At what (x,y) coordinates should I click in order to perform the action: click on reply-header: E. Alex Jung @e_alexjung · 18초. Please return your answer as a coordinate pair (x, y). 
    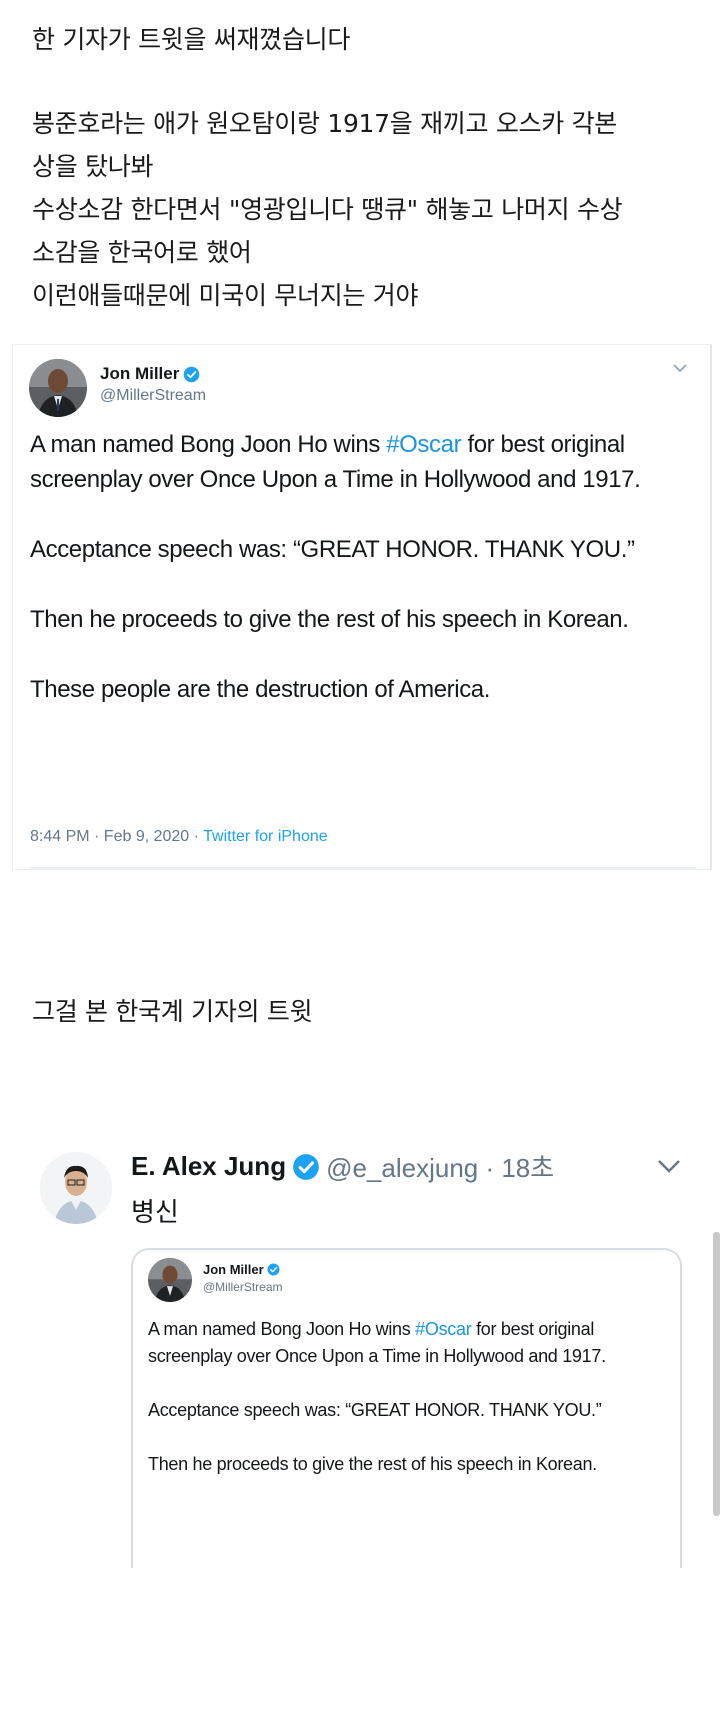
    Looking at the image, I should click on (342, 1166).